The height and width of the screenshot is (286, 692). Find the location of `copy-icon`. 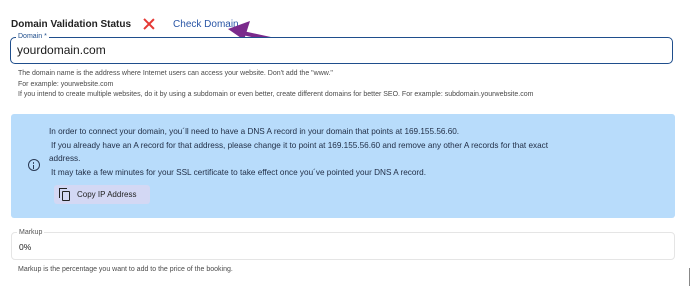

copy-icon is located at coordinates (65, 195).